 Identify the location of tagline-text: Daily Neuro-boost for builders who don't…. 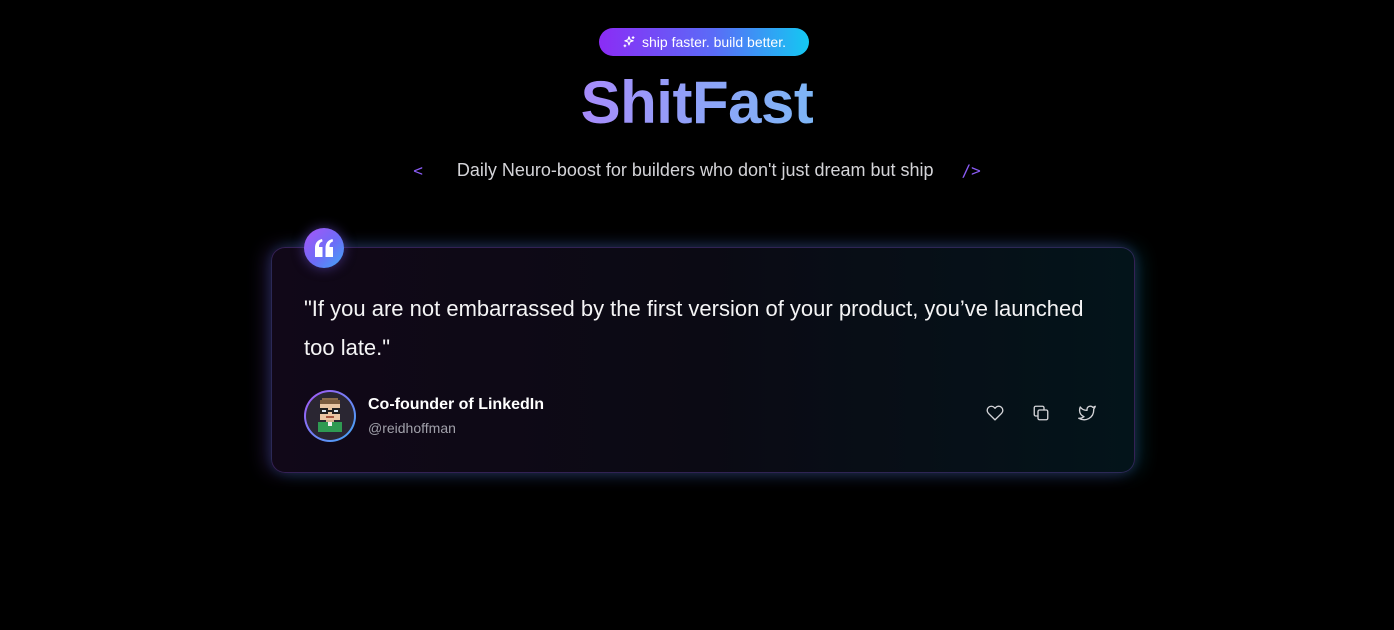
(695, 169).